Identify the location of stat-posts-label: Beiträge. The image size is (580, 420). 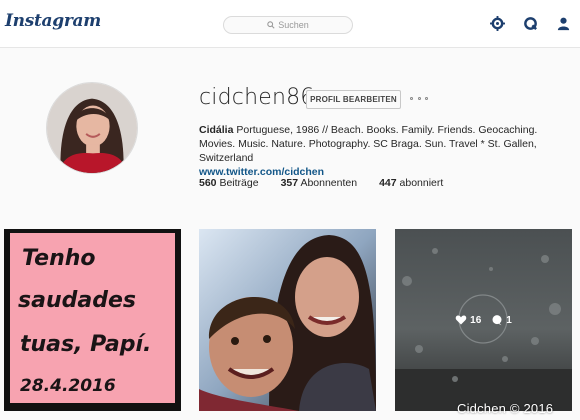
(239, 183).